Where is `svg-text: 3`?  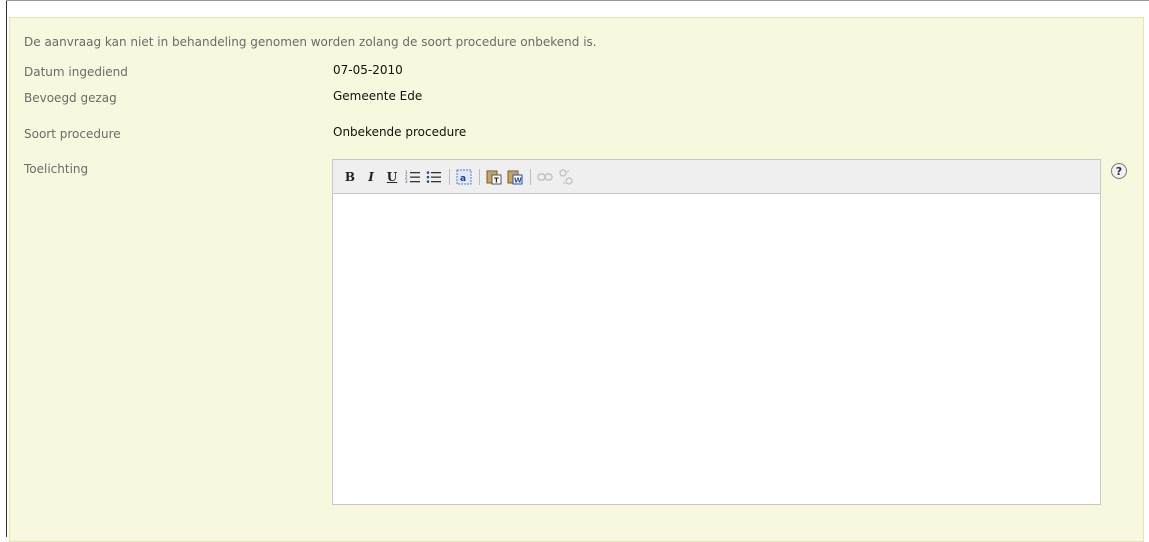
svg-text: 3 is located at coordinates (406, 181).